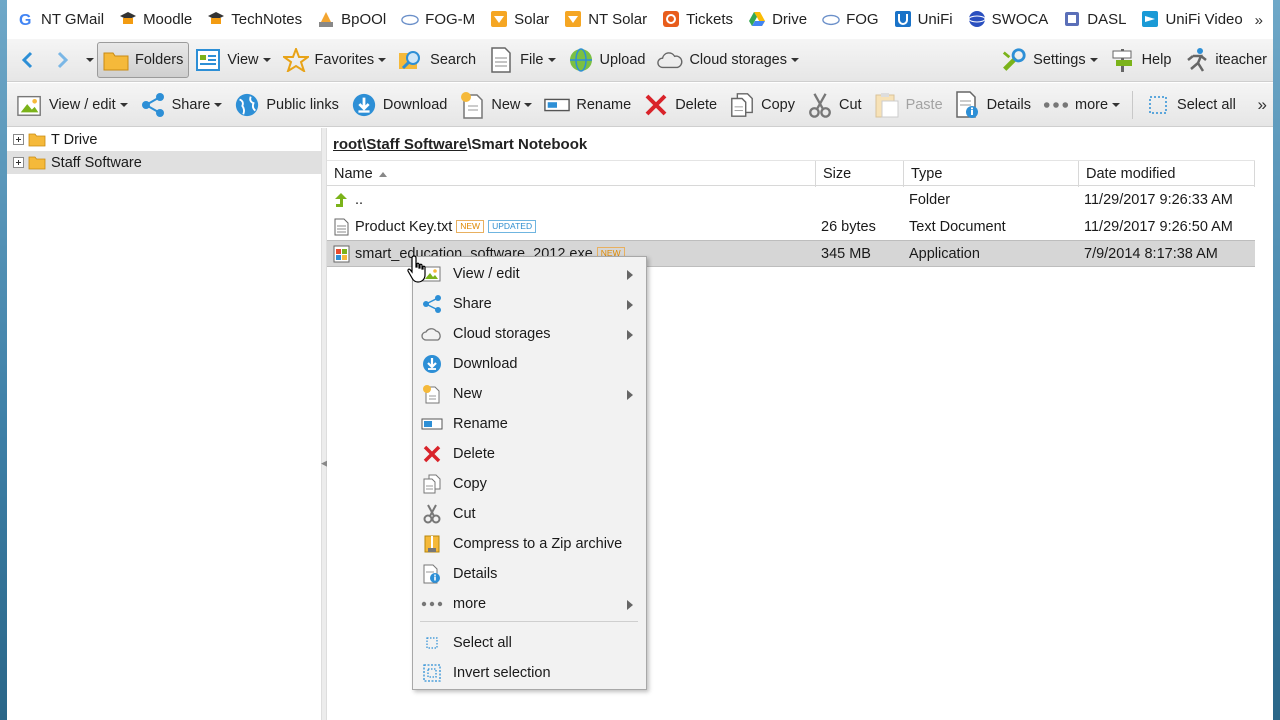  Describe the element at coordinates (128, 19) in the screenshot. I see `mortarboard-icon` at that location.